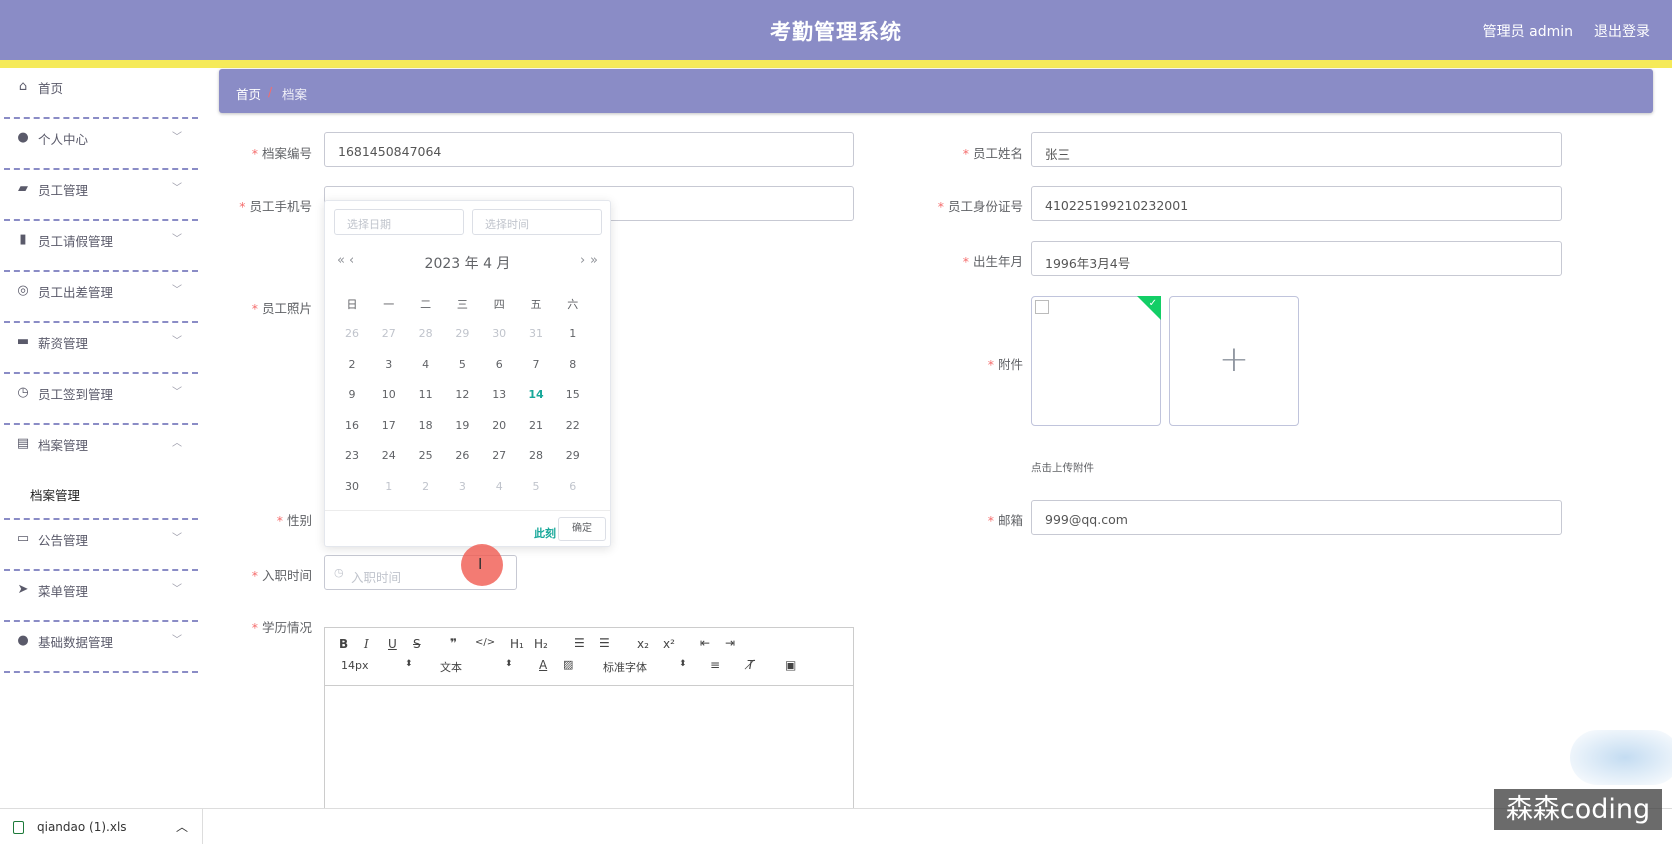 The width and height of the screenshot is (1672, 844). I want to click on upload-button: +, so click(1234, 361).